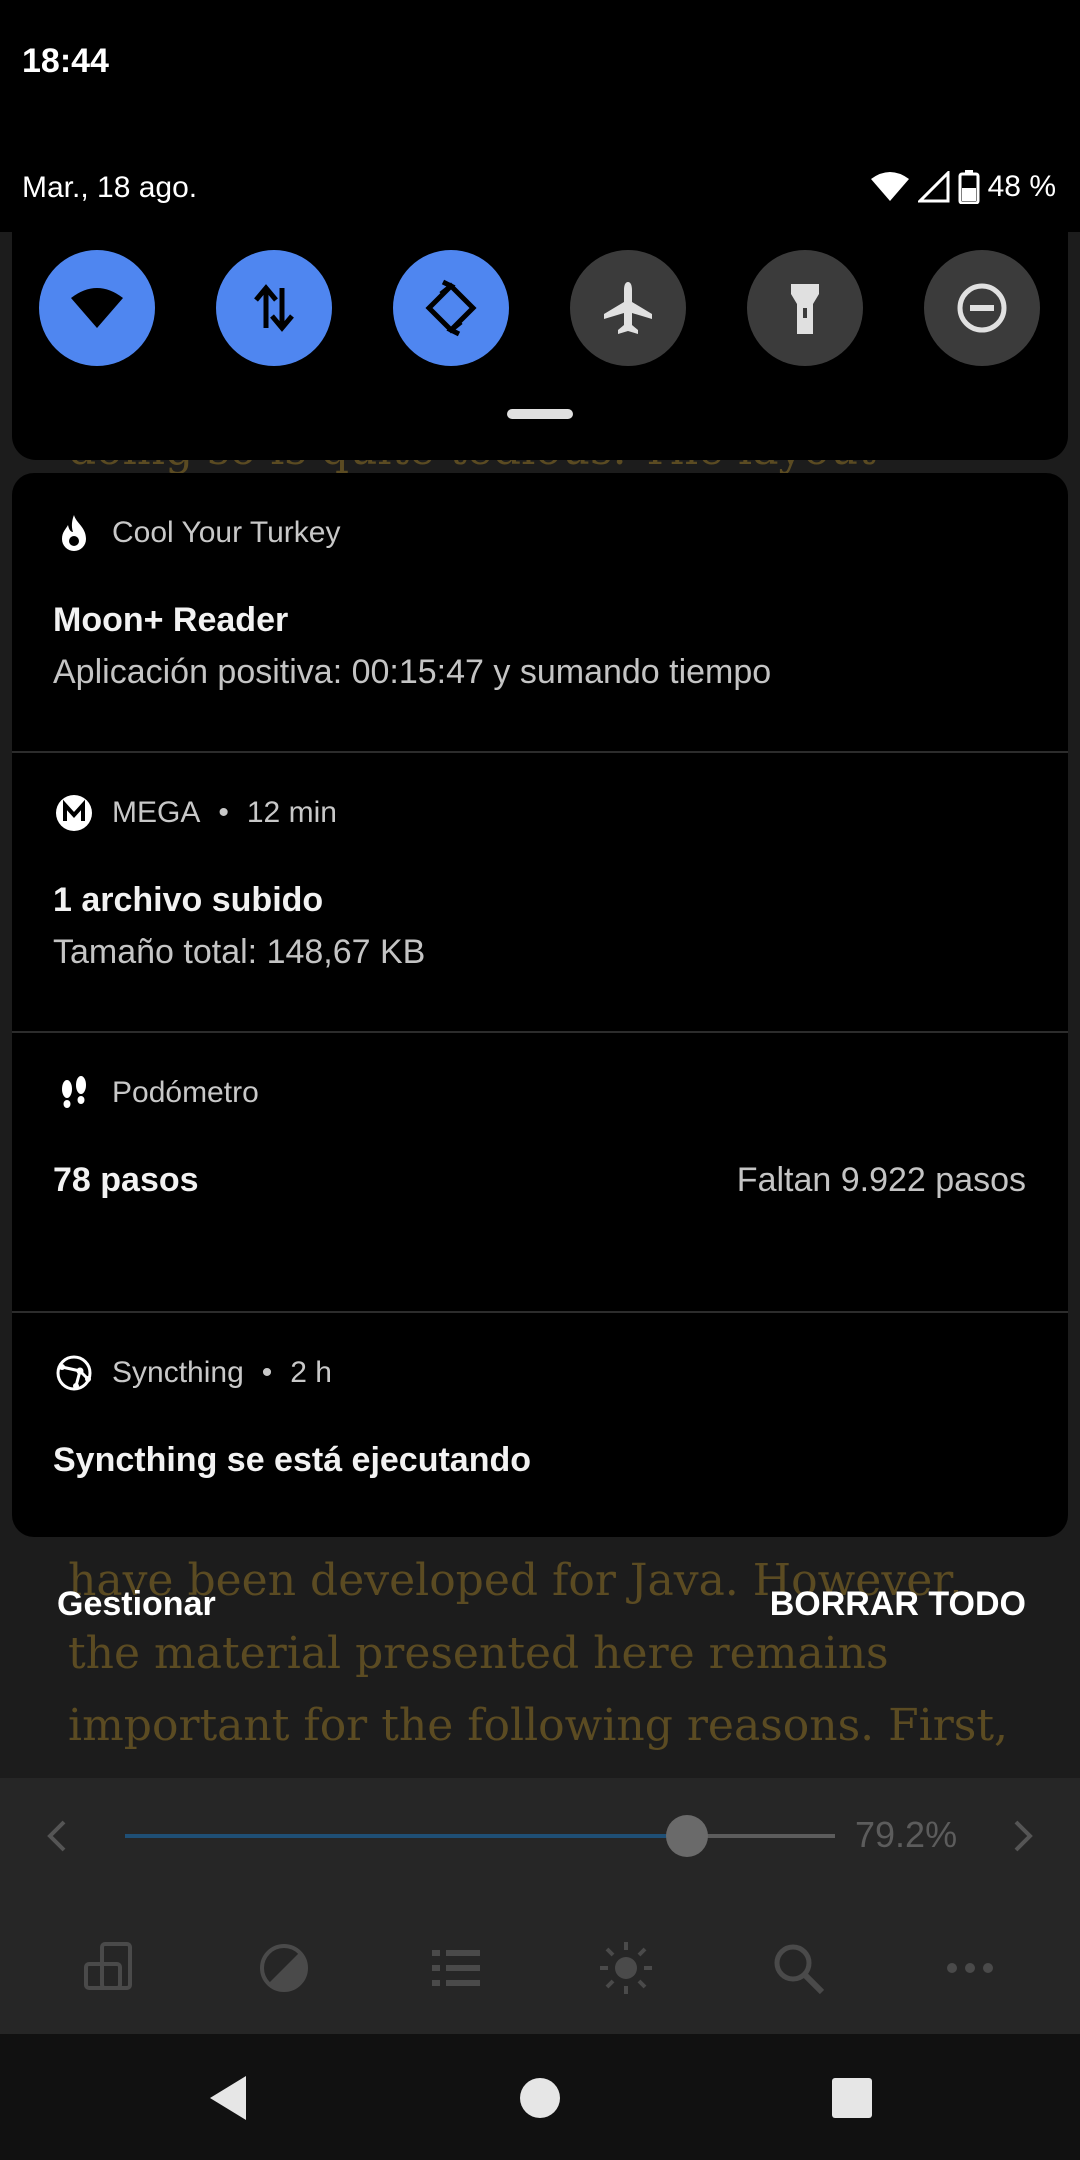 The width and height of the screenshot is (1080, 2160). What do you see at coordinates (970, 1968) in the screenshot?
I see `more-icon` at bounding box center [970, 1968].